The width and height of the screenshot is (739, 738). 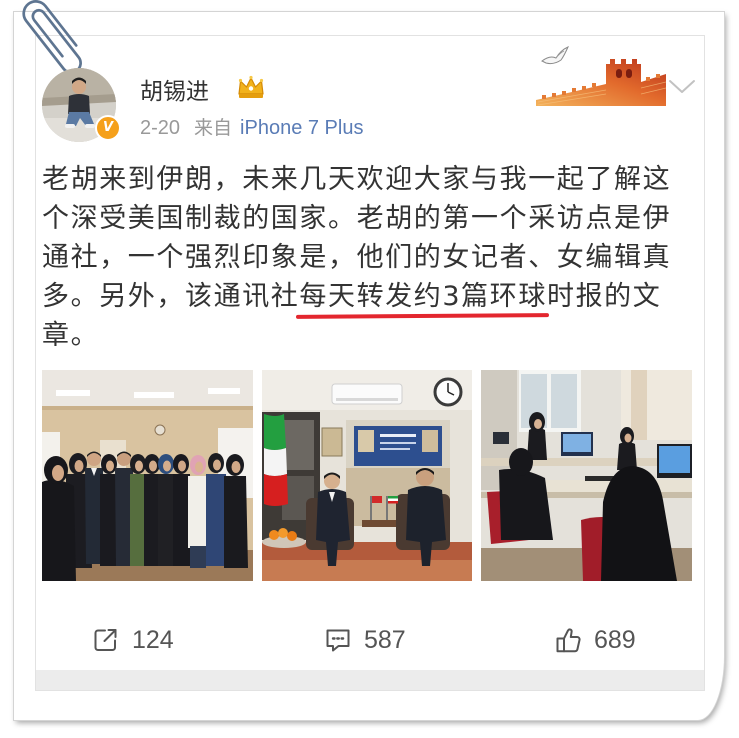 I want to click on like-button: 689, so click(x=595, y=640).